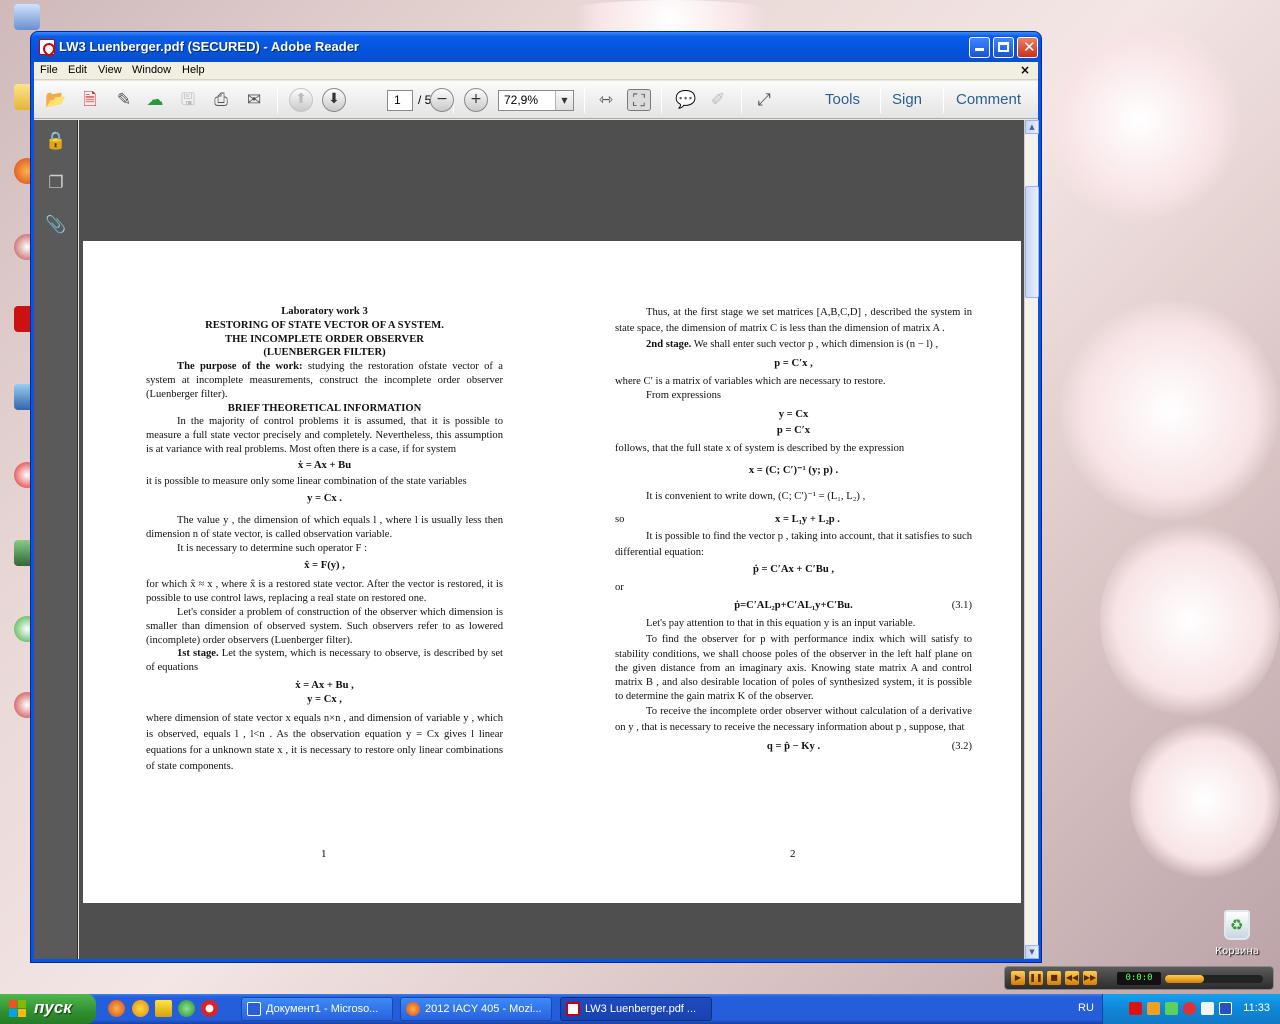  What do you see at coordinates (1036, 978) in the screenshot?
I see `pause-icon: ❚❚` at bounding box center [1036, 978].